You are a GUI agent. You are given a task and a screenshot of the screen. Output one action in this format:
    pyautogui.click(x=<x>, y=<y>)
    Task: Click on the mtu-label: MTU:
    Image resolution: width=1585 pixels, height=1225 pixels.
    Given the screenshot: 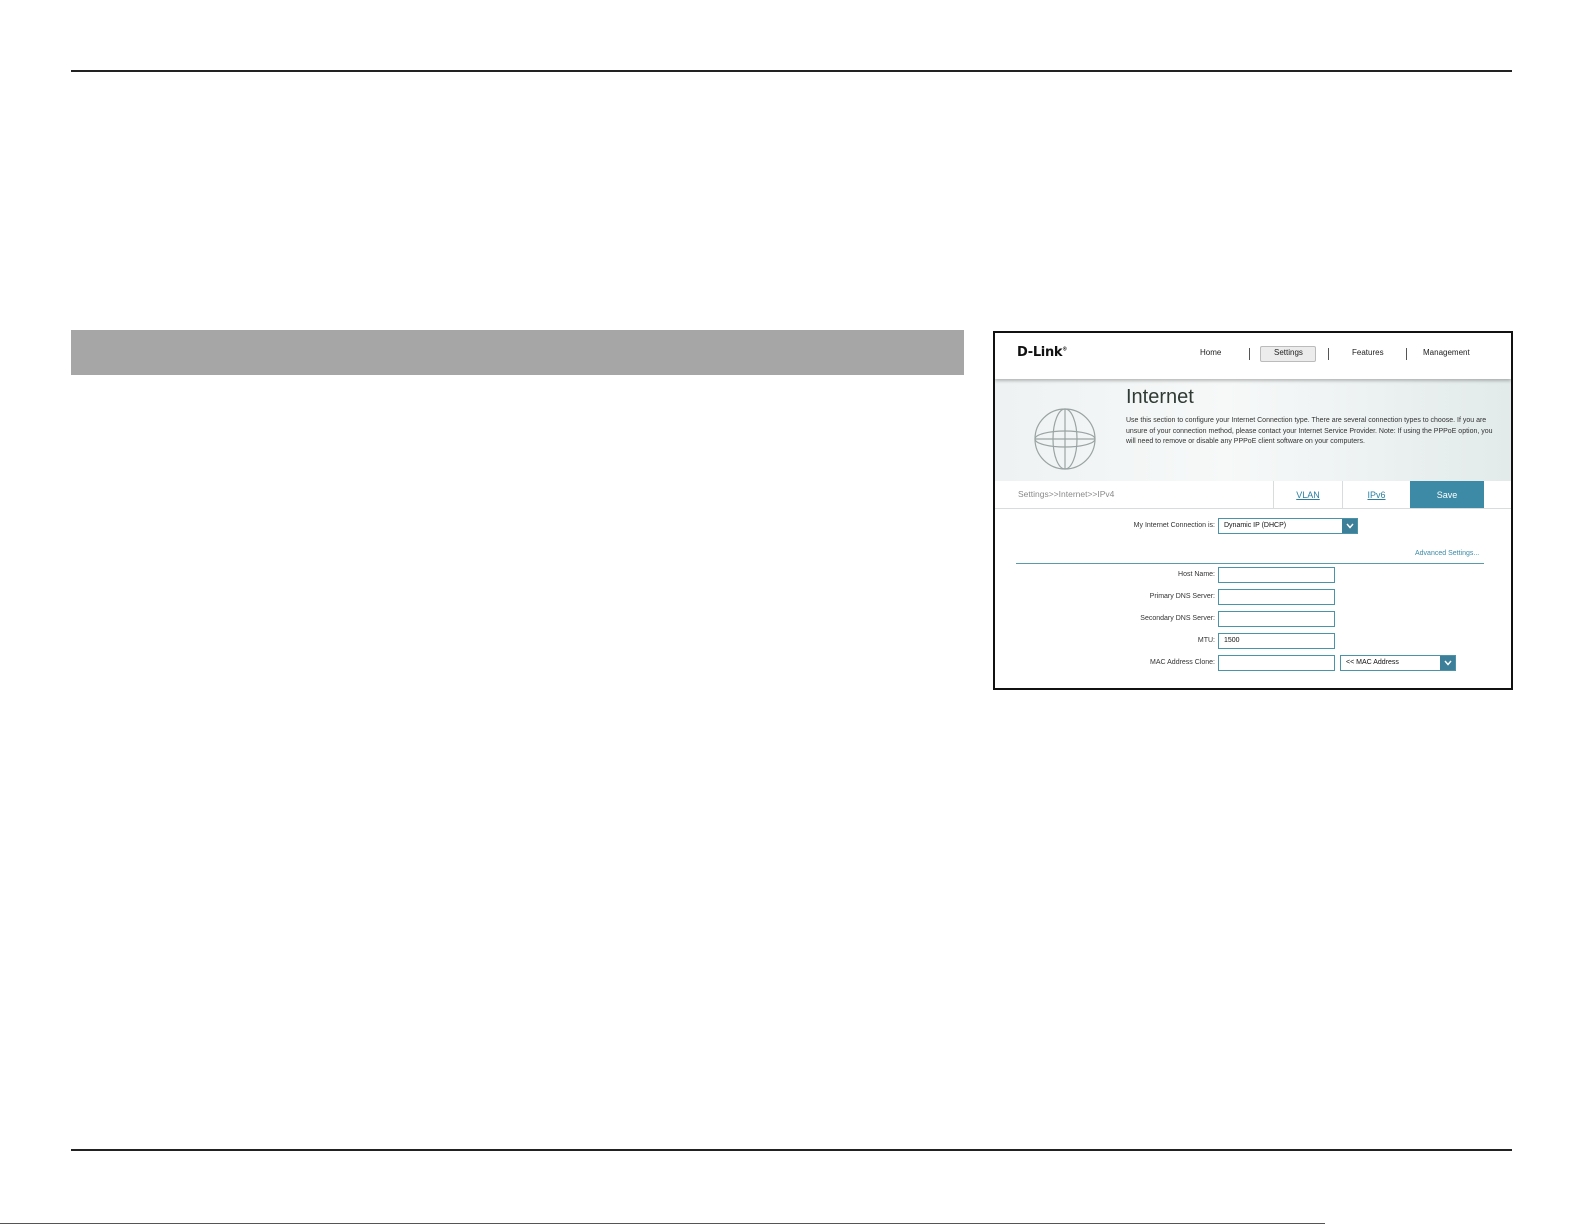 What is the action you would take?
    pyautogui.click(x=1206, y=640)
    